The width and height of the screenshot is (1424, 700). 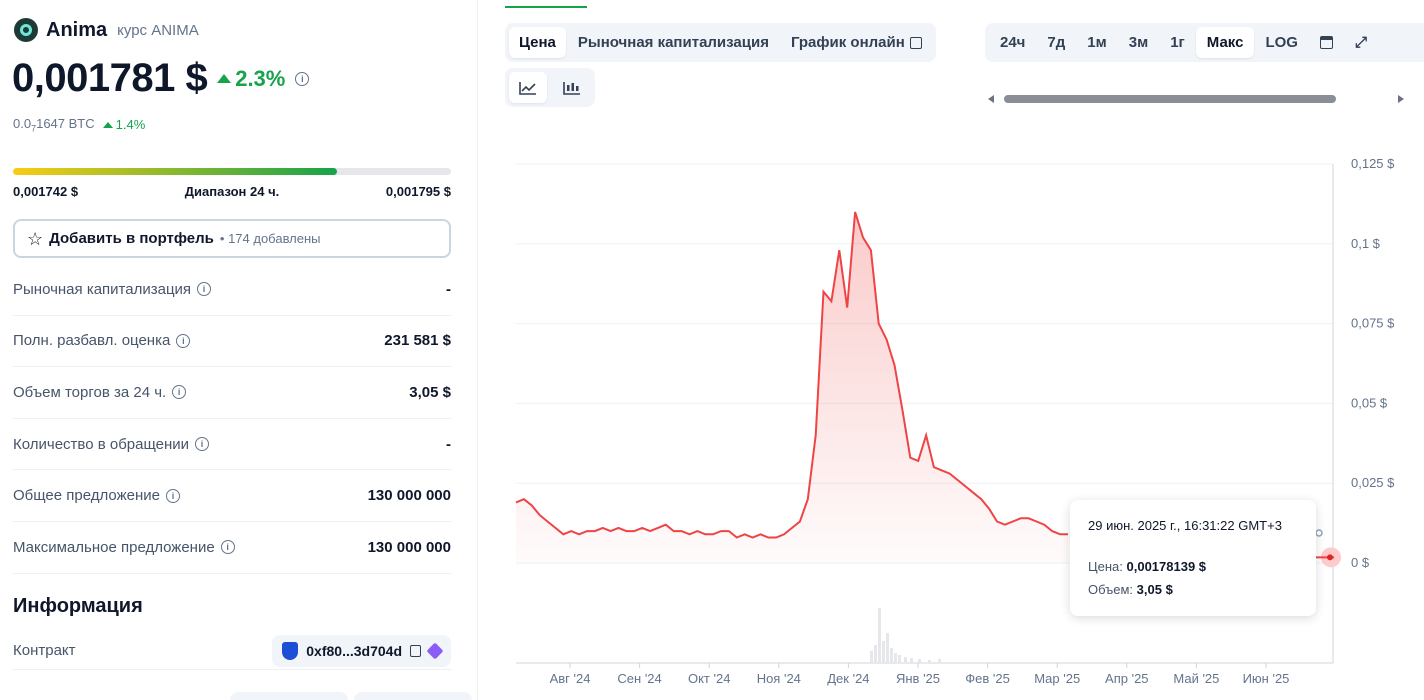 What do you see at coordinates (673, 42) in the screenshot?
I see `tab-market-cap: Рыночная капитализация` at bounding box center [673, 42].